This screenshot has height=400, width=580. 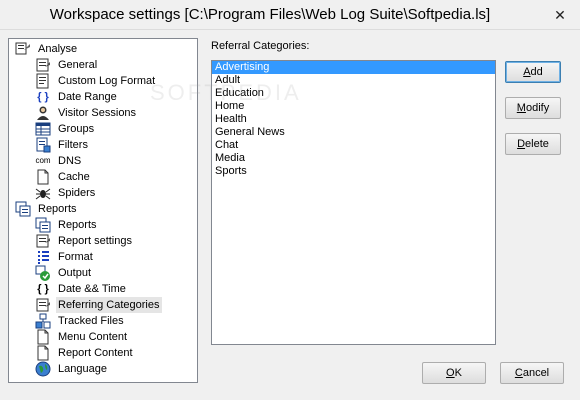 What do you see at coordinates (65, 129) in the screenshot?
I see `tree-item-groups: Groups` at bounding box center [65, 129].